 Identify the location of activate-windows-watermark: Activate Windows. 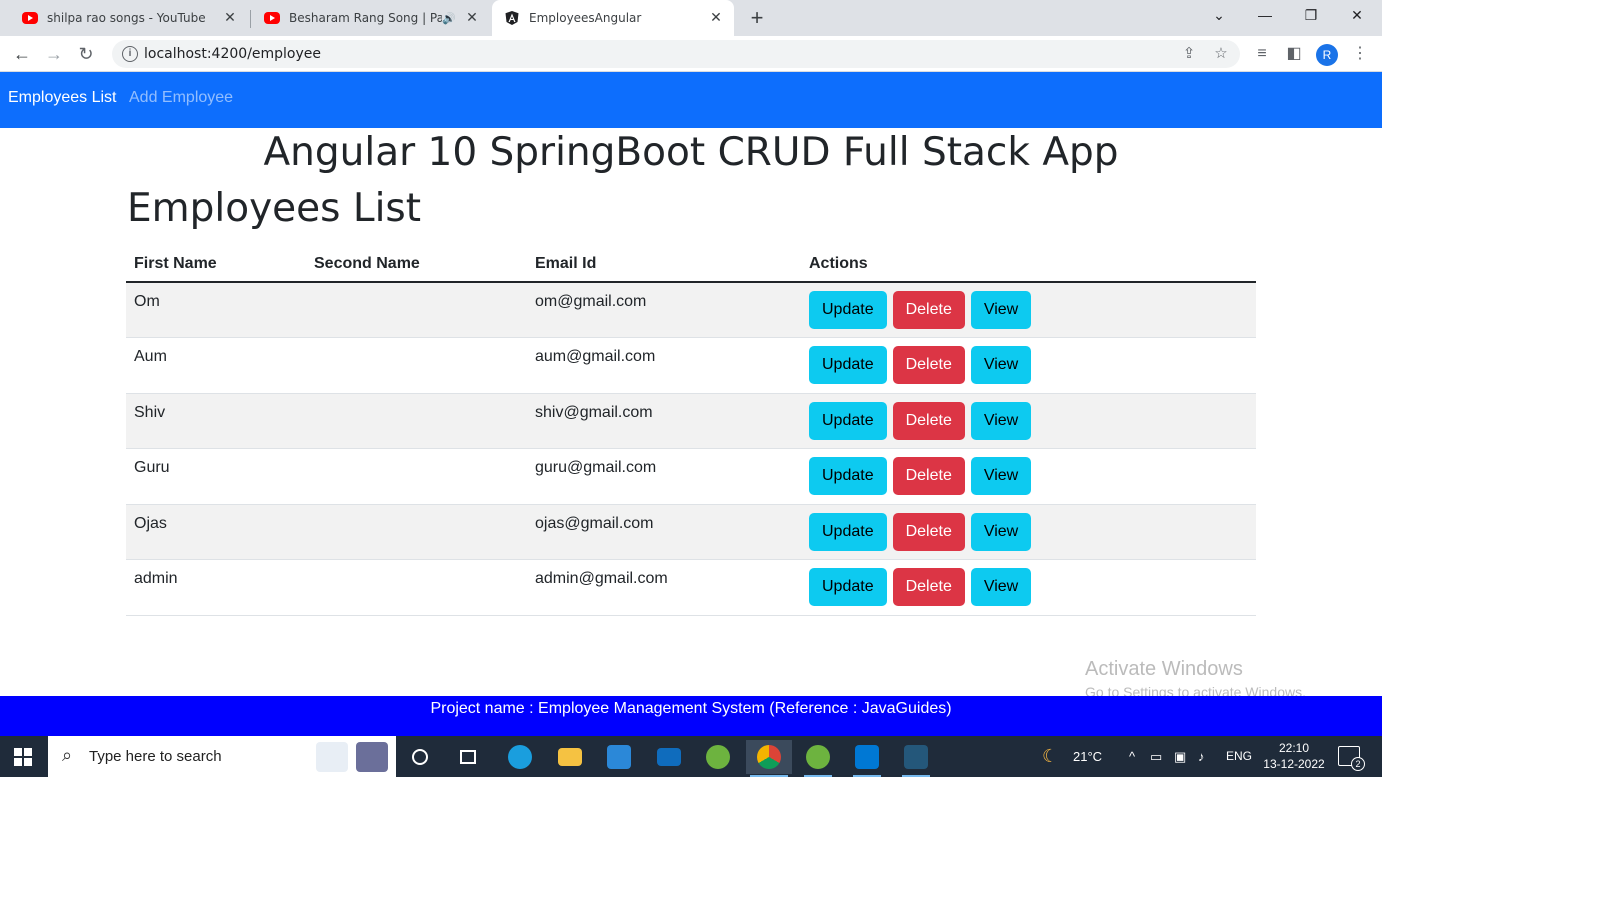
(1164, 669).